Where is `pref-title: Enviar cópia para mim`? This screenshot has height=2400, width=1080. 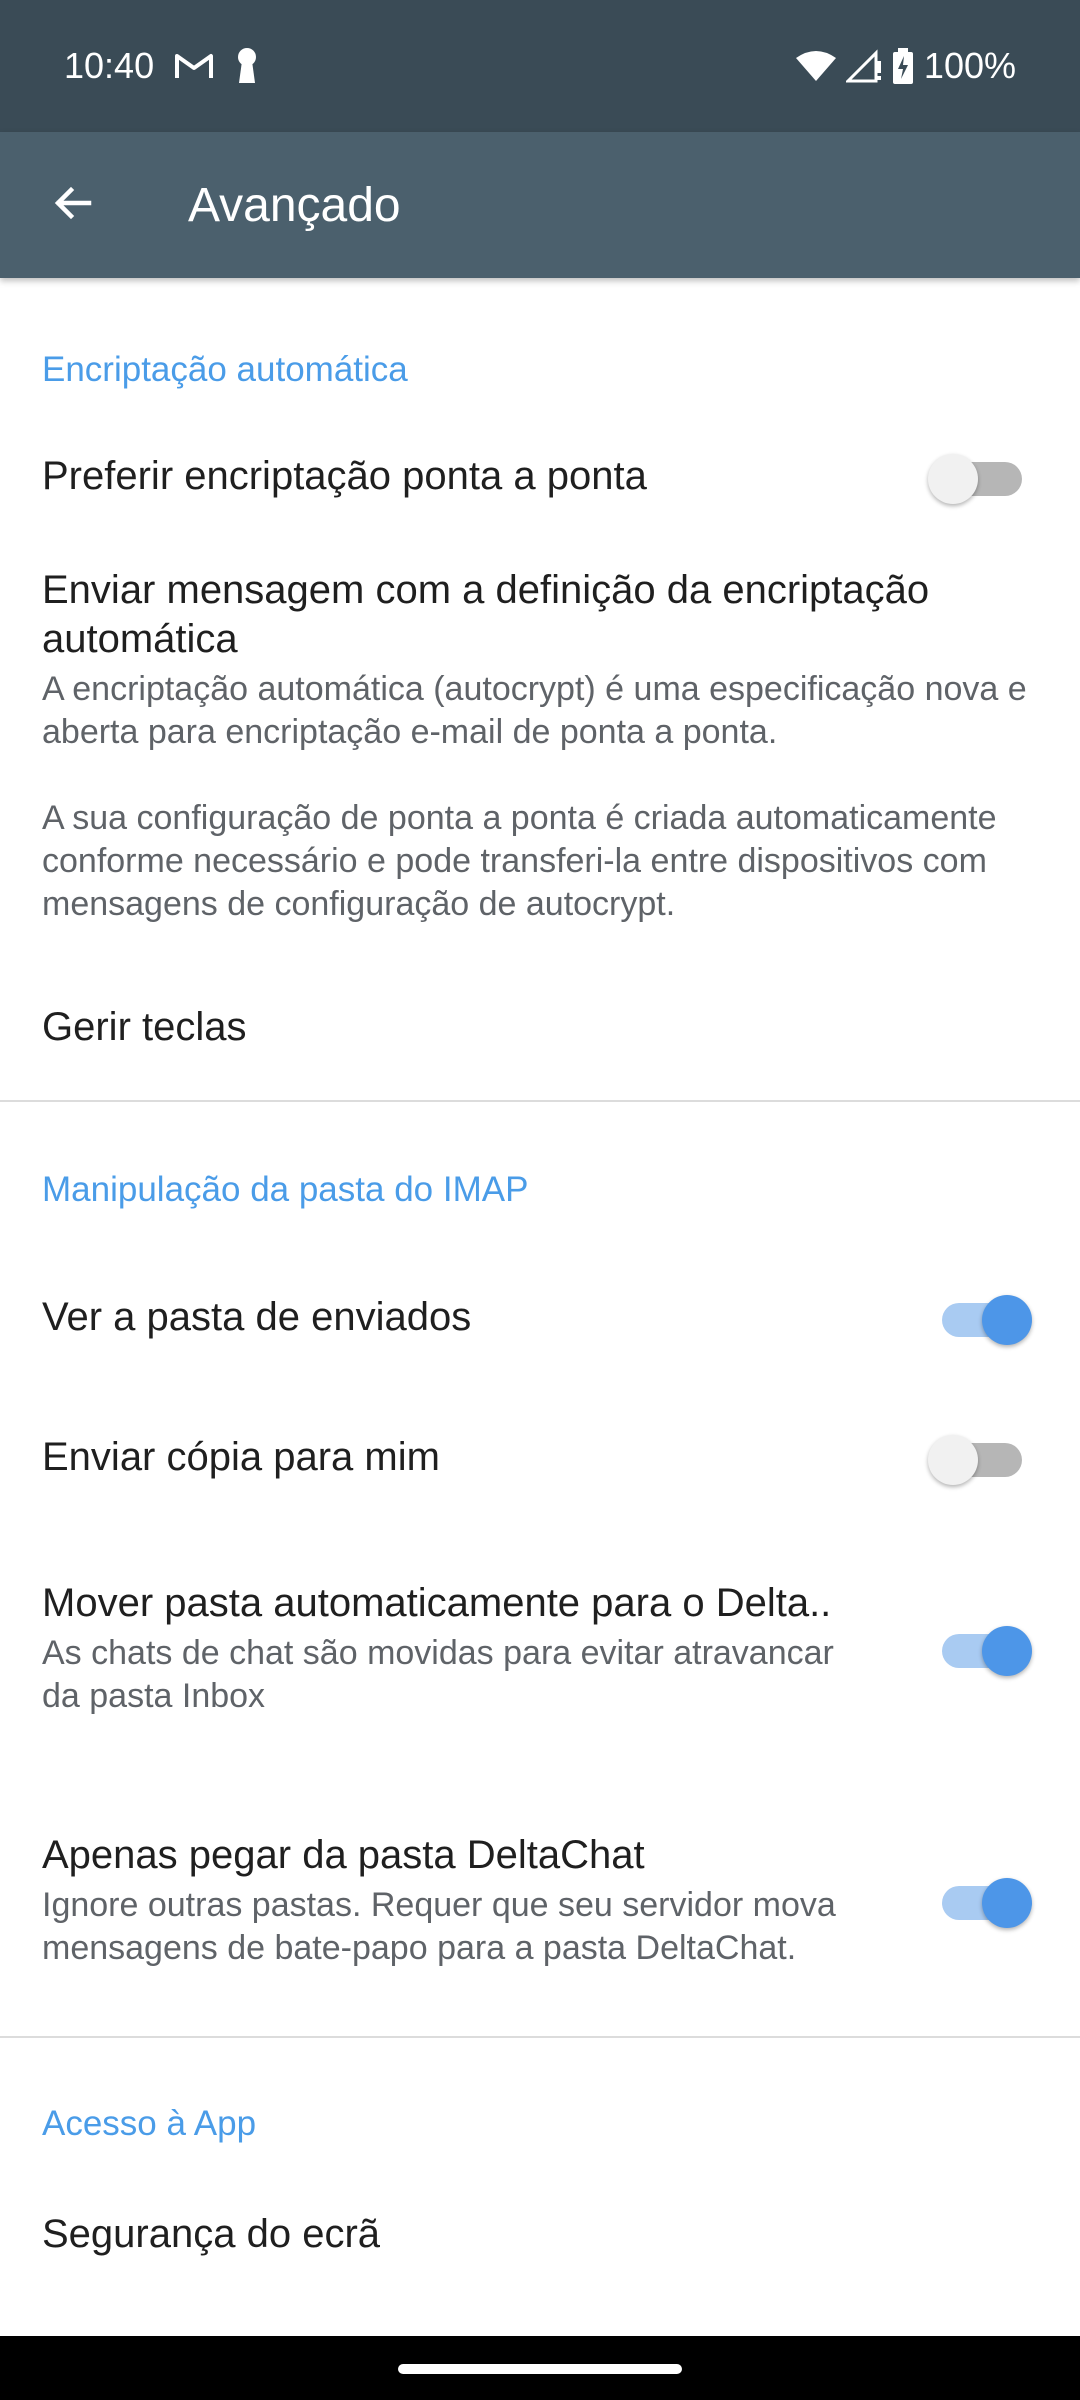
pref-title: Enviar cópia para mim is located at coordinates (241, 1456).